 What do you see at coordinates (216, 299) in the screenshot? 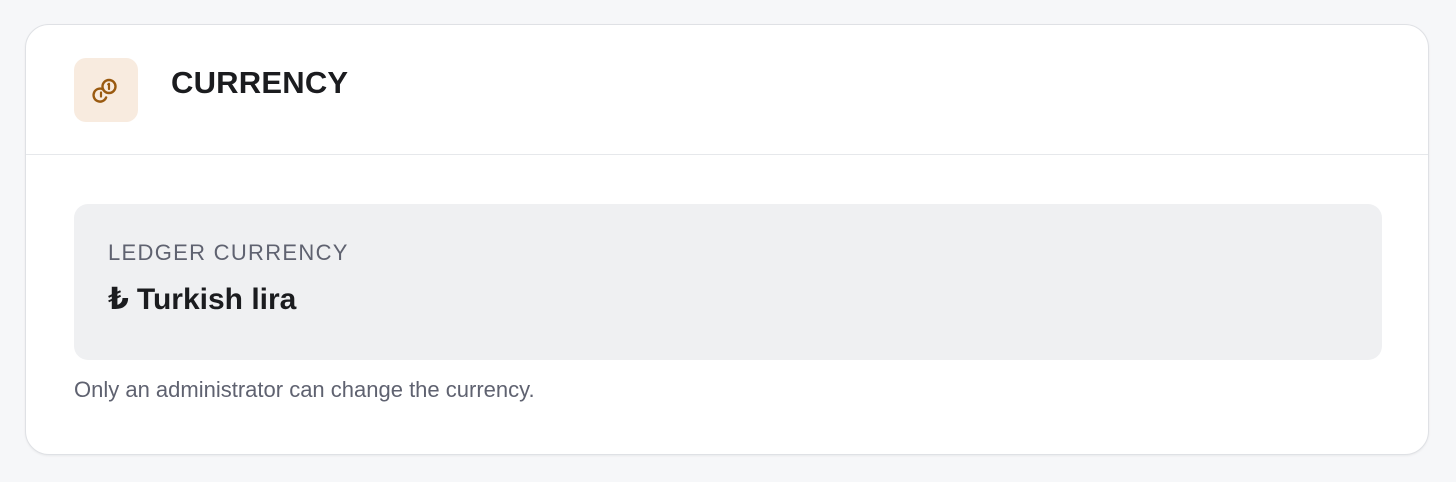
I see `currency-name: Turkish lira` at bounding box center [216, 299].